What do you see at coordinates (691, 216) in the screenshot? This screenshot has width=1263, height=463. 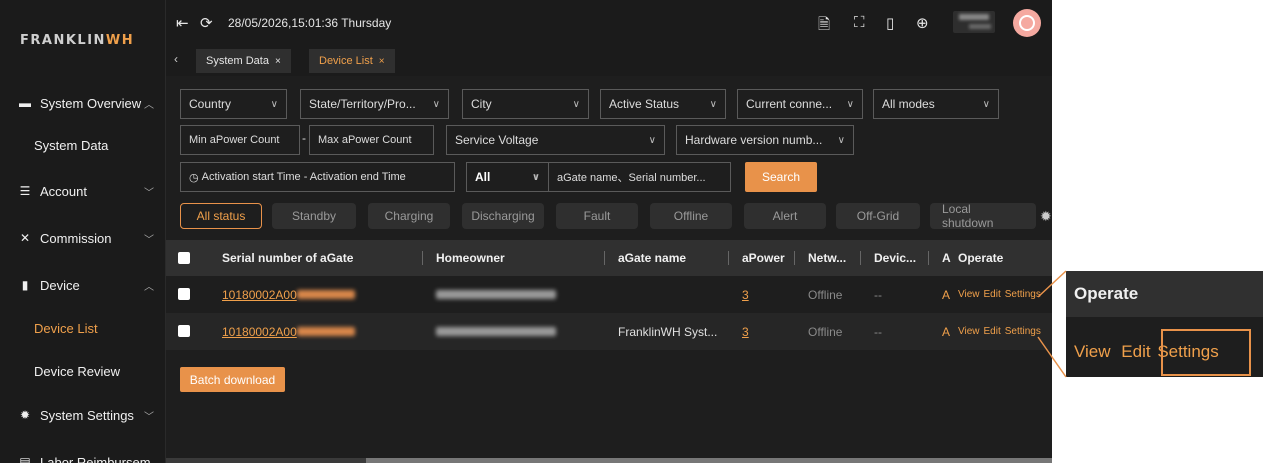 I see `status-filter-offline: Offline` at bounding box center [691, 216].